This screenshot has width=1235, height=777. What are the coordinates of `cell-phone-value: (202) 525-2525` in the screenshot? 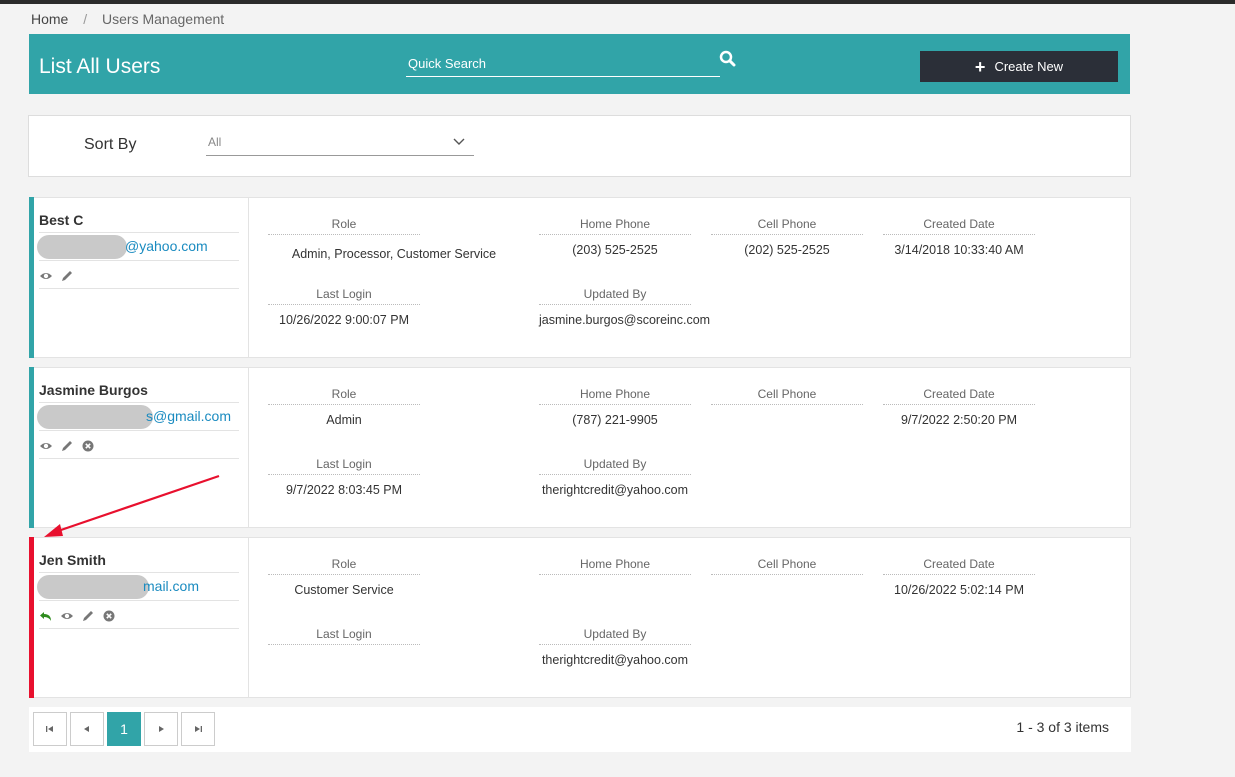 It's located at (787, 250).